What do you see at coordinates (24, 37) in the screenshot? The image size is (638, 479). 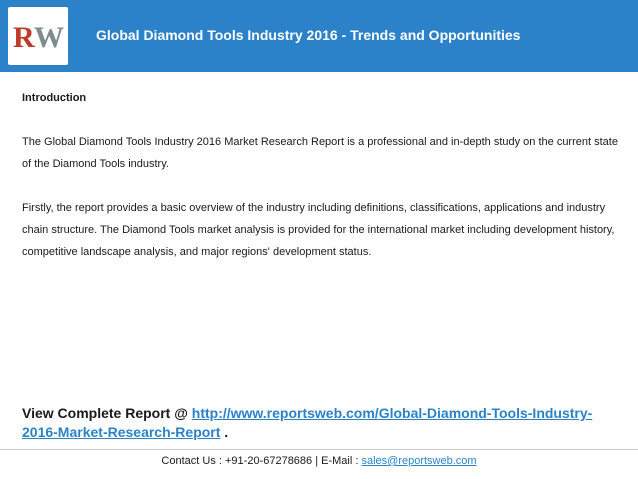 I see `svg-text: R` at bounding box center [24, 37].